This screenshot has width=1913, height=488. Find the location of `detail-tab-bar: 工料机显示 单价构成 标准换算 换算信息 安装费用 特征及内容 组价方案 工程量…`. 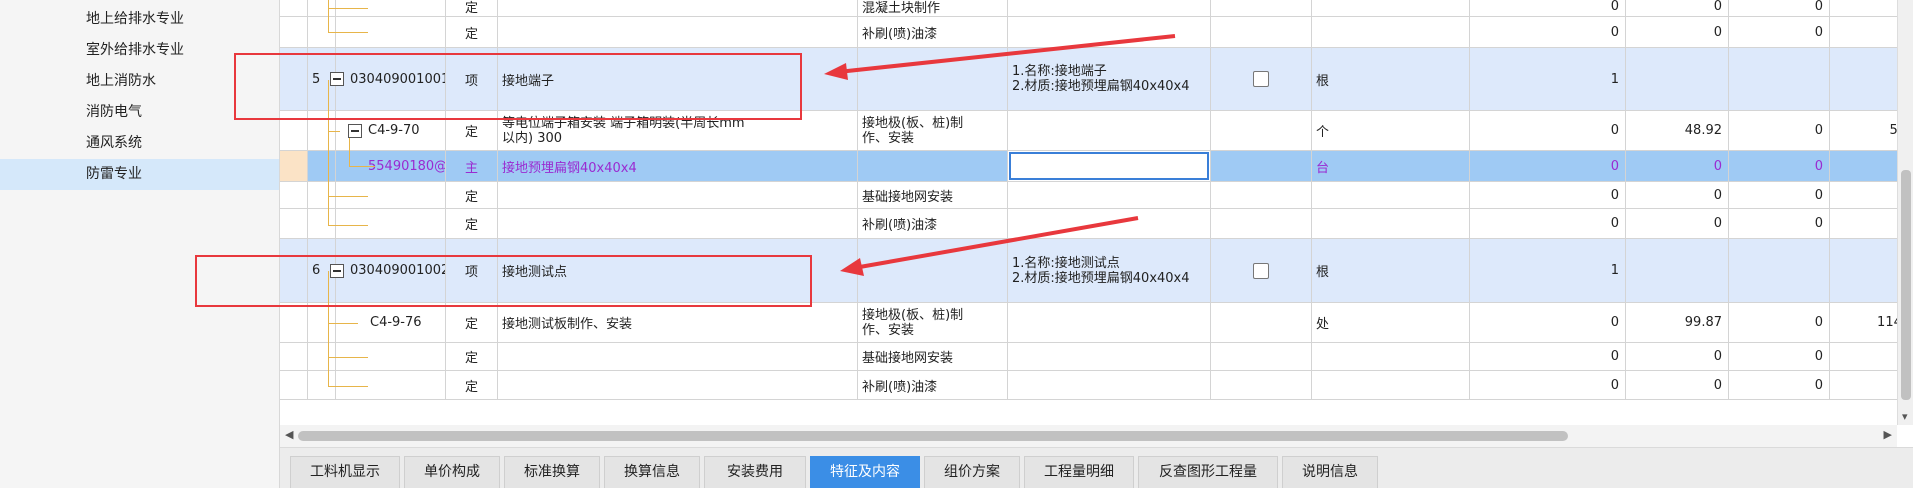

detail-tab-bar: 工料机显示 单价构成 标准换算 换算信息 安装费用 特征及内容 组价方案 工程量… is located at coordinates (1096, 467).